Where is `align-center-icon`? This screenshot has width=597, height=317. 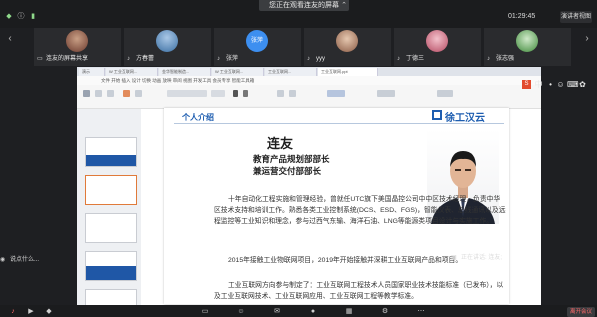
align-center-icon is located at coordinates (292, 93).